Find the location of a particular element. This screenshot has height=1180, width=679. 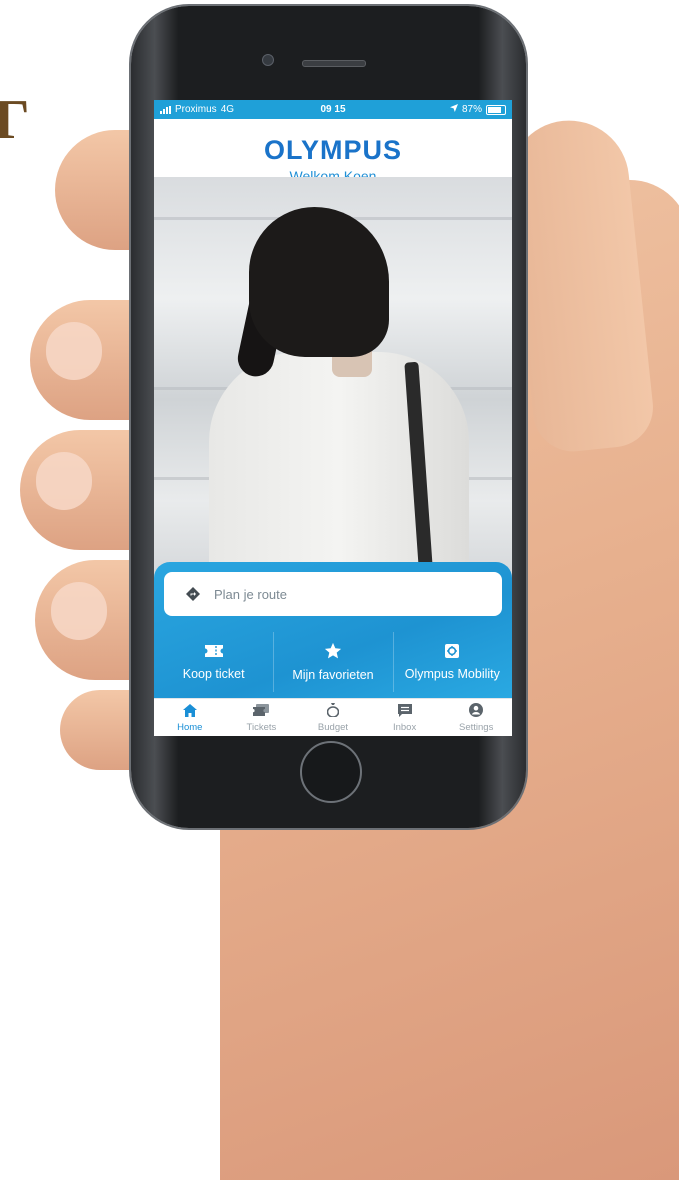

buy-ticket-label: Koop ticket is located at coordinates (213, 674).